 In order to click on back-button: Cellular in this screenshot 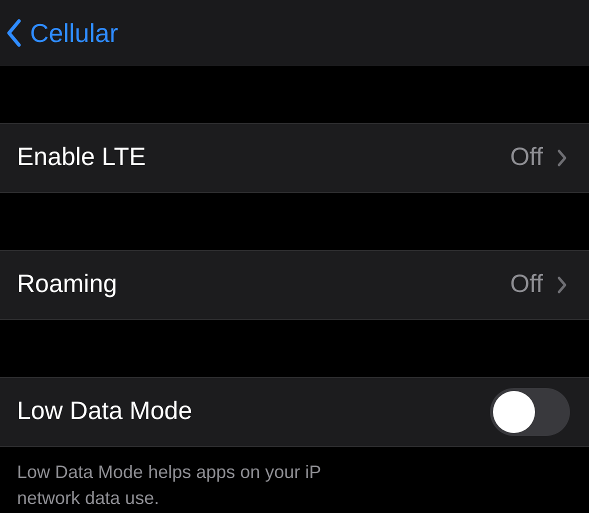, I will do `click(62, 33)`.